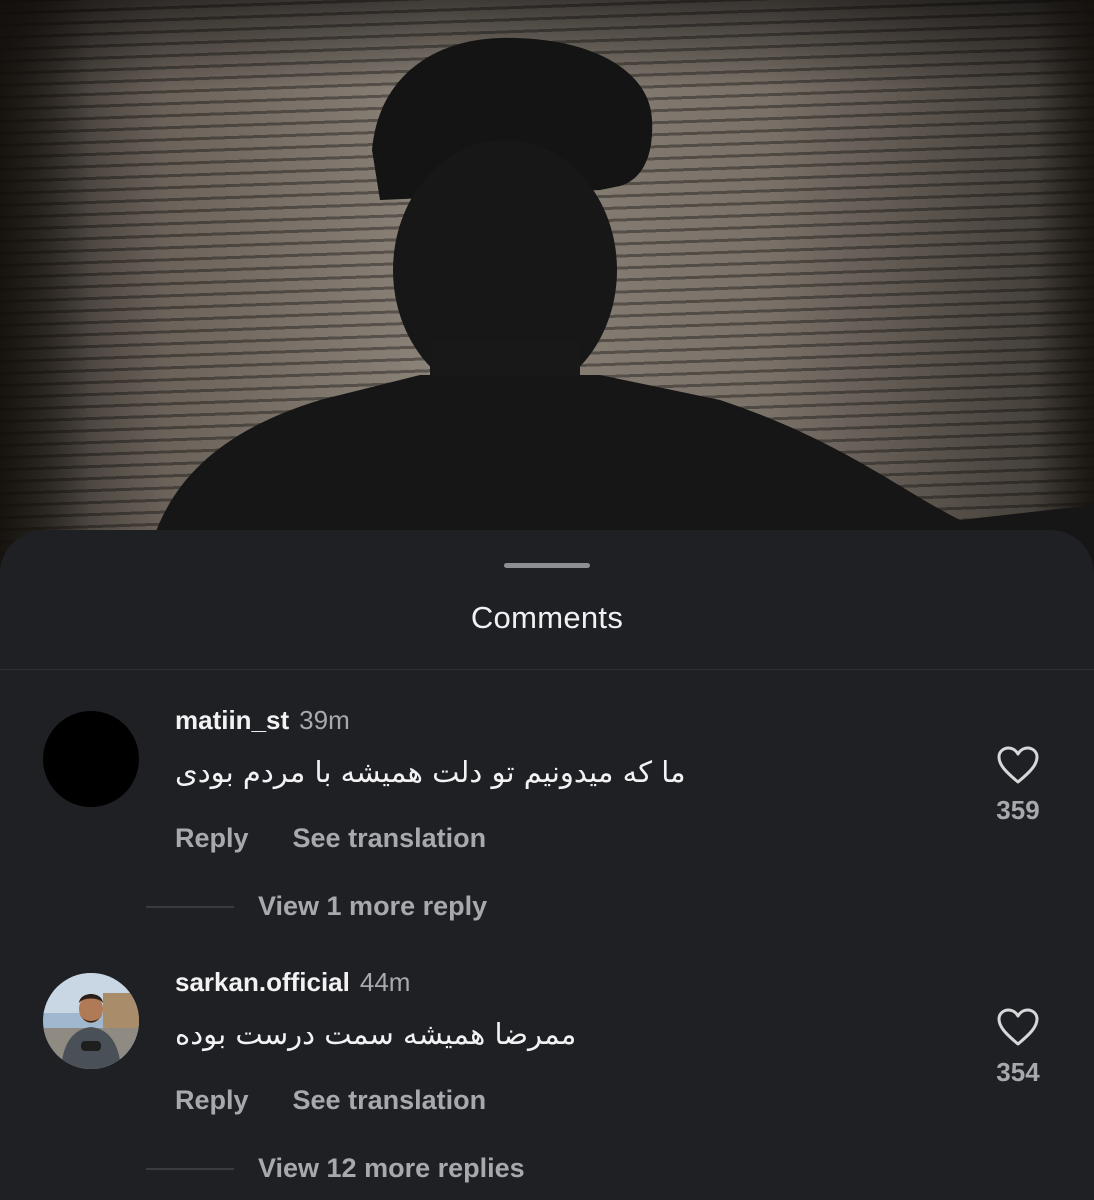 This screenshot has width=1094, height=1200. I want to click on view-replies-label: View 1 more reply, so click(372, 906).